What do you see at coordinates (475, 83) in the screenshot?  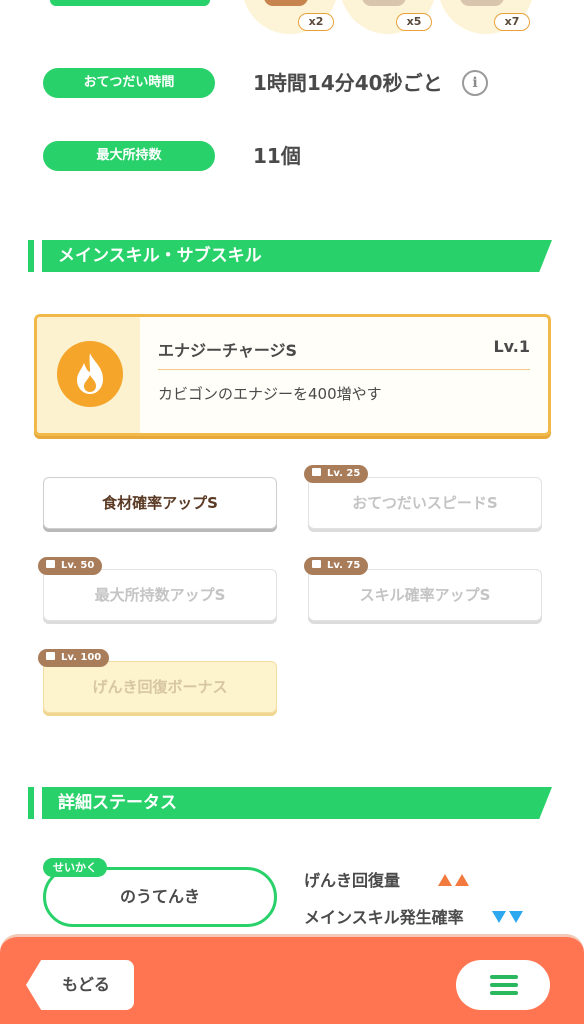 I see `info-icon: i` at bounding box center [475, 83].